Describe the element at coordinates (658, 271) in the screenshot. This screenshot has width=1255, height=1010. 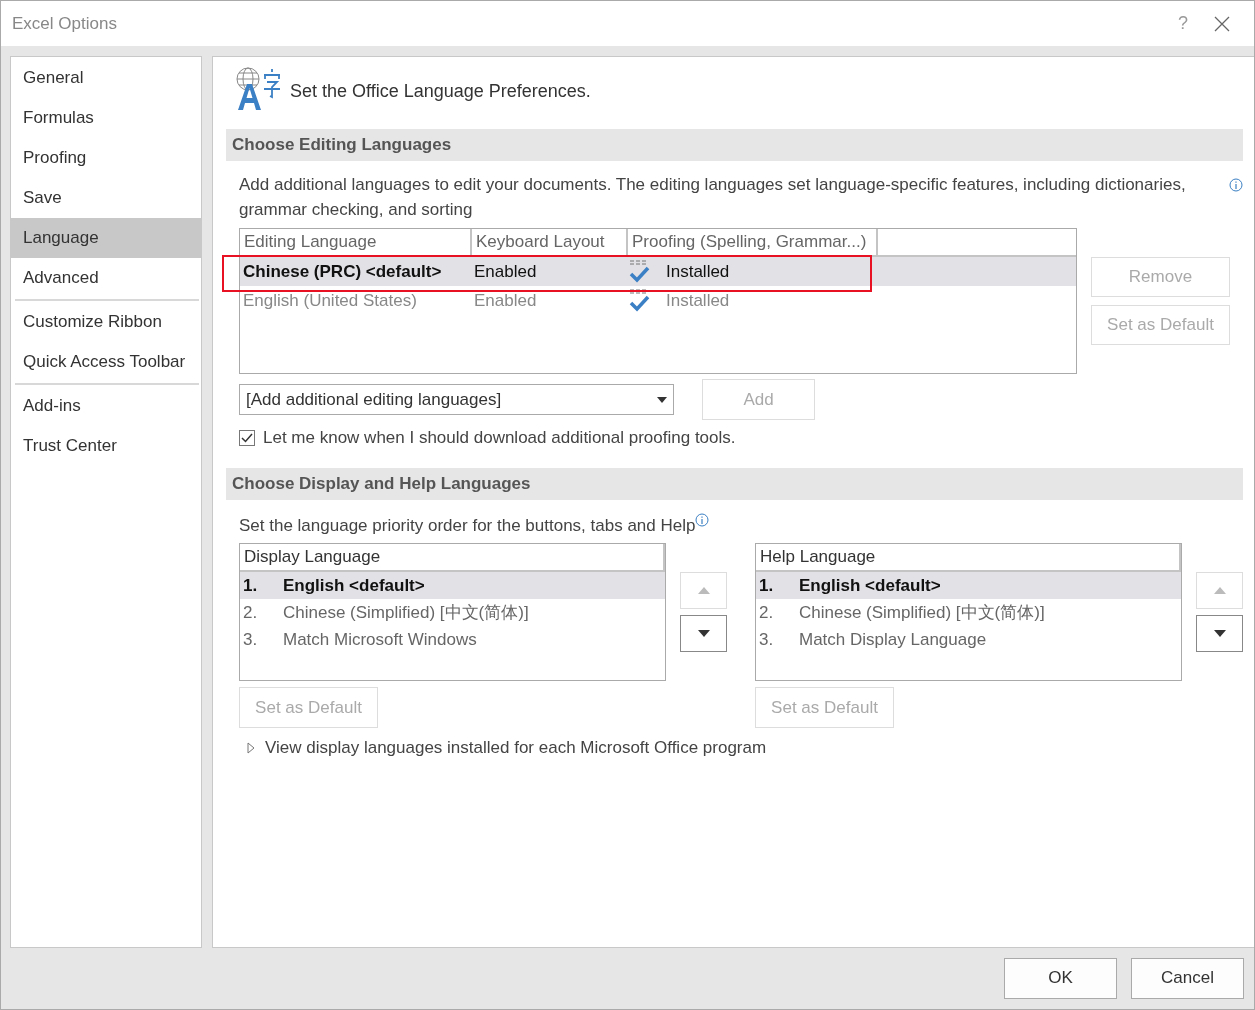
I see `table-row: Chinese (PRC) <default> Enabled Installed` at that location.